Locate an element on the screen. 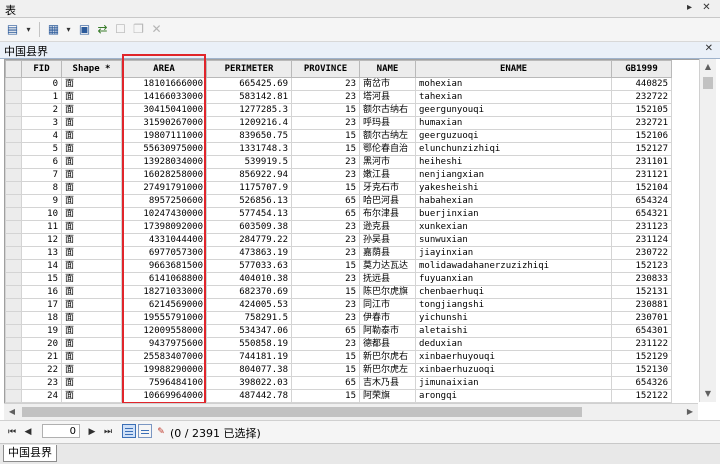 This screenshot has width=720, height=464. table-row: 6 面 13928034000 539919.5 23 黑河市 heiheshi 231101 is located at coordinates (338, 162).